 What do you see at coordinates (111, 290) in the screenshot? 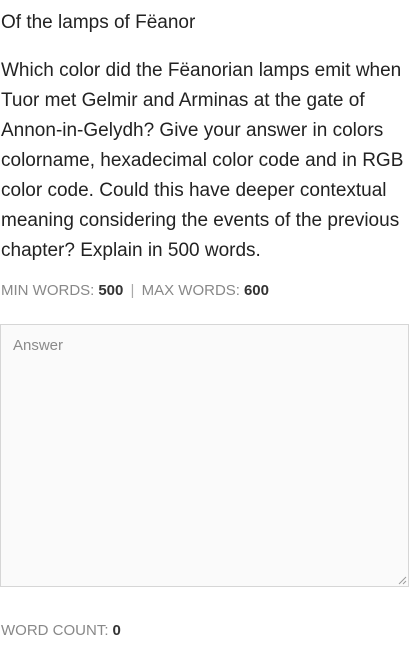
I see `min-words-value: 500` at bounding box center [111, 290].